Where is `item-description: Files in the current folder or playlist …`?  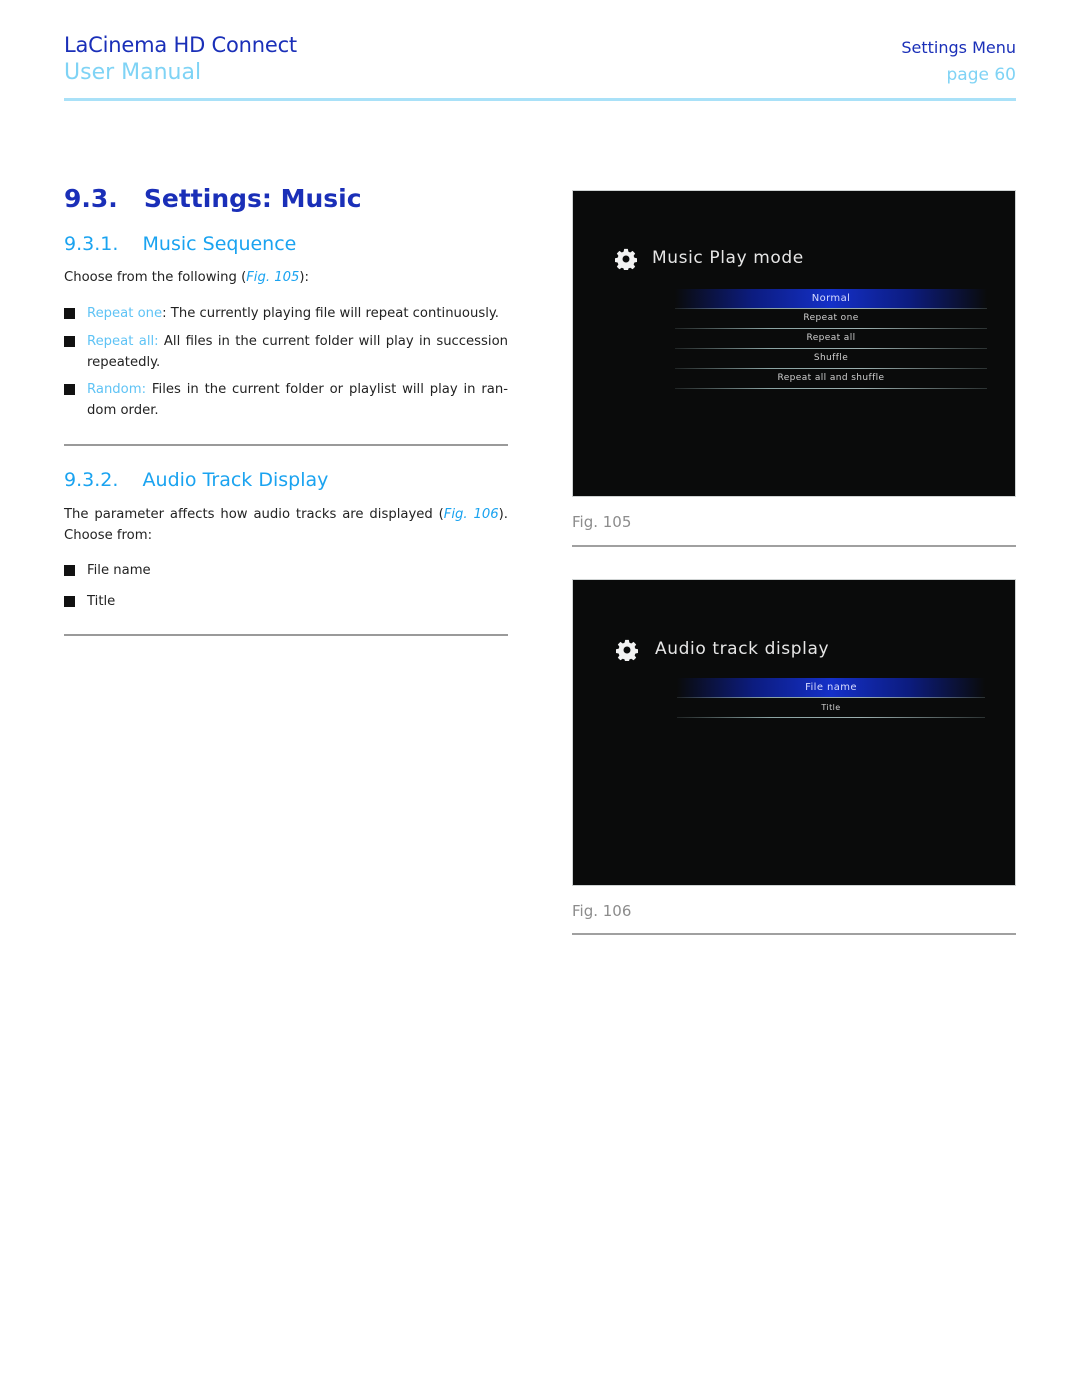 item-description: Files in the current folder or playlist … is located at coordinates (297, 400).